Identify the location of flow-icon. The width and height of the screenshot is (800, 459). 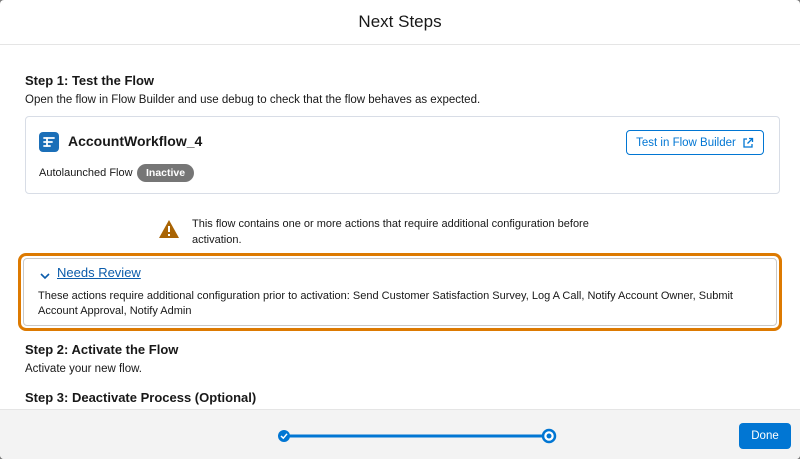
(49, 142).